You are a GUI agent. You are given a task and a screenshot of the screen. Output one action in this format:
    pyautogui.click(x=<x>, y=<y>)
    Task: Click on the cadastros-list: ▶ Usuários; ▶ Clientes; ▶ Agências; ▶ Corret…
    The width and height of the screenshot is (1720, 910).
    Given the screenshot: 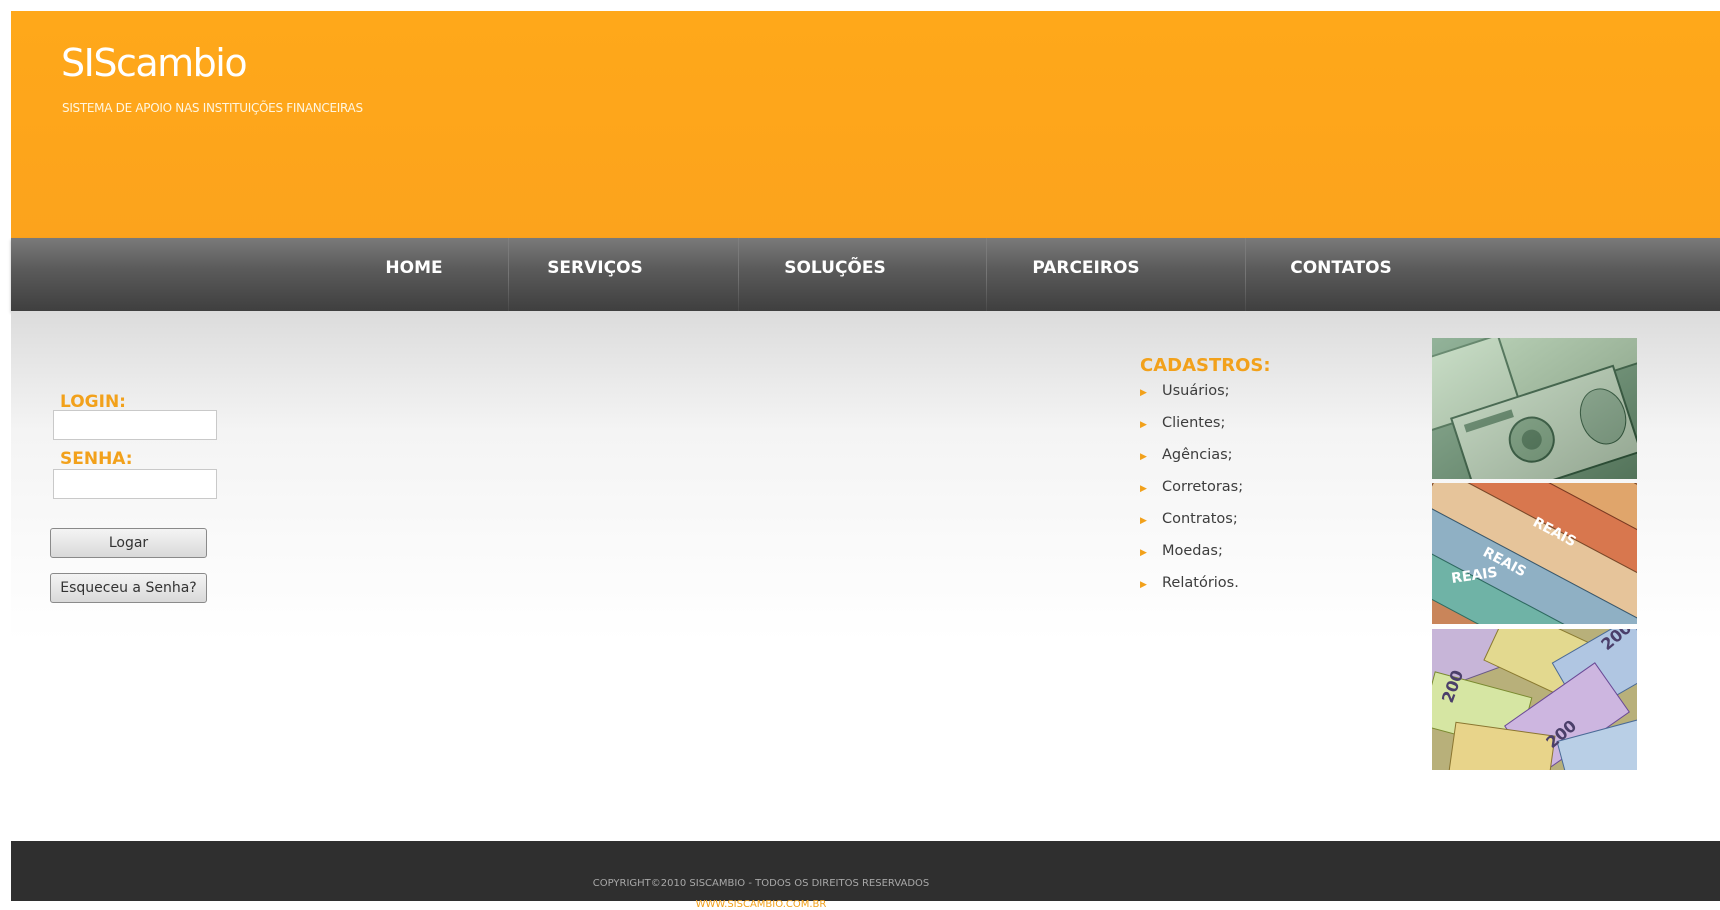 What is the action you would take?
    pyautogui.click(x=1191, y=493)
    